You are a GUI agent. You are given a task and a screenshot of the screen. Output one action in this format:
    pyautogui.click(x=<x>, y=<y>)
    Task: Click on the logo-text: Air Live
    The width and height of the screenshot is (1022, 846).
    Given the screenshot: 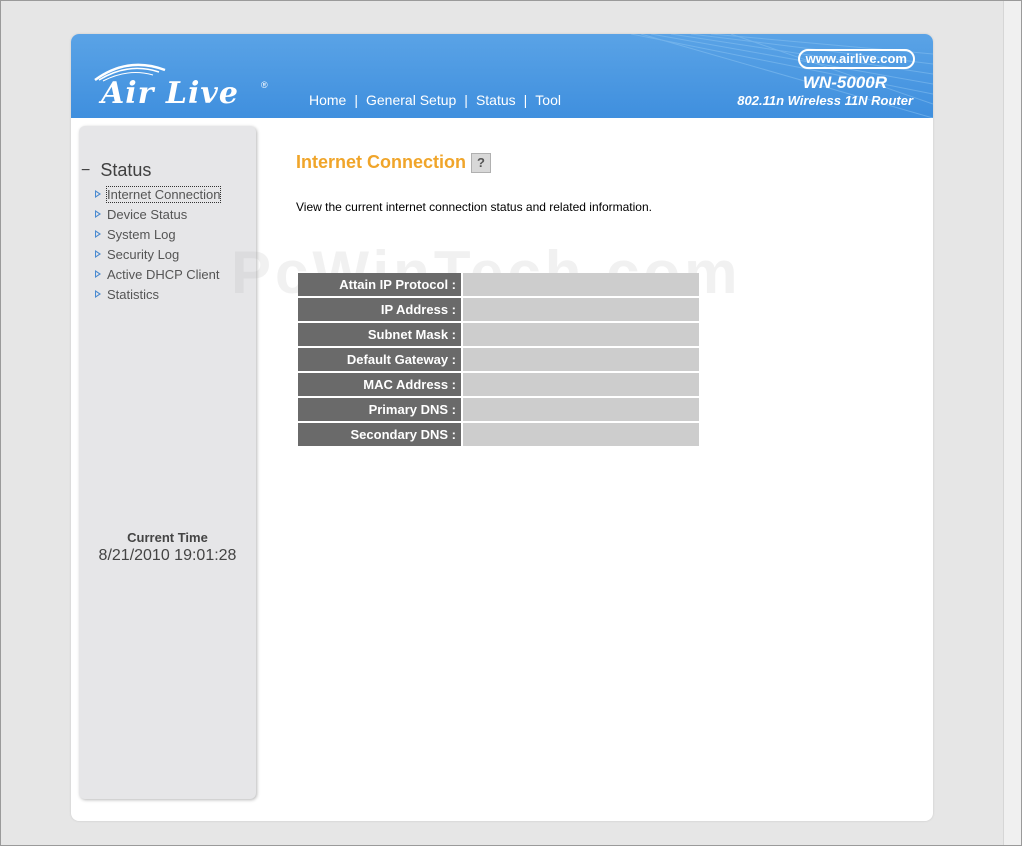 What is the action you would take?
    pyautogui.click(x=170, y=93)
    